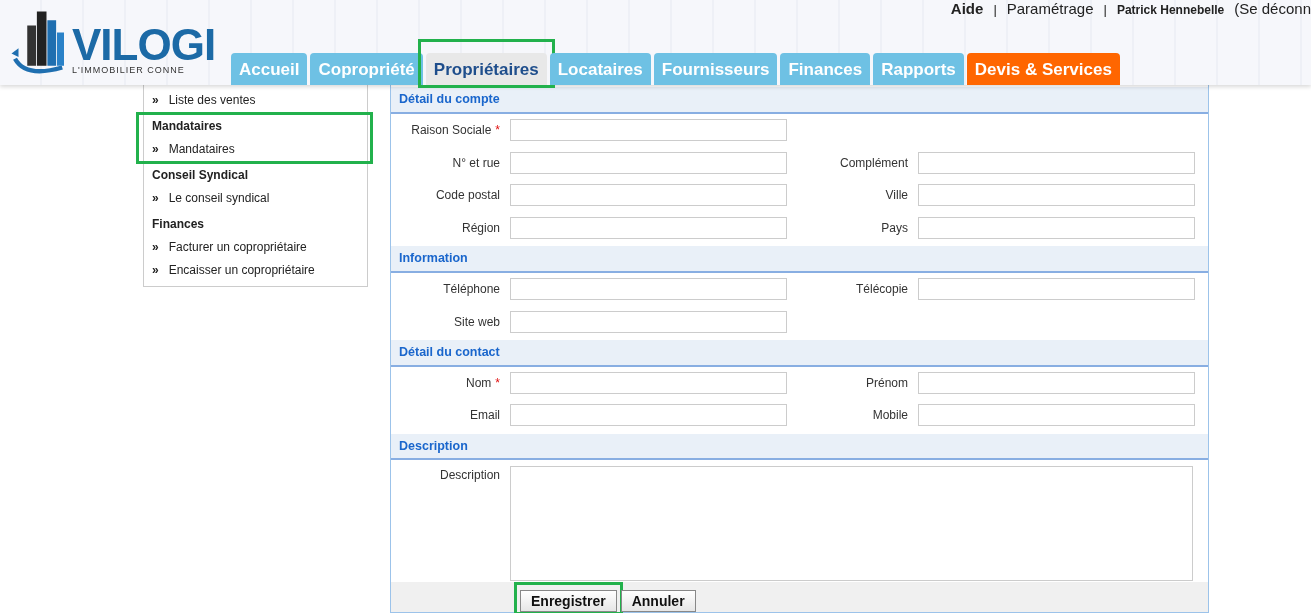 The height and width of the screenshot is (613, 1311). Describe the element at coordinates (179, 224) in the screenshot. I see `sidebar-heading: Finances` at that location.